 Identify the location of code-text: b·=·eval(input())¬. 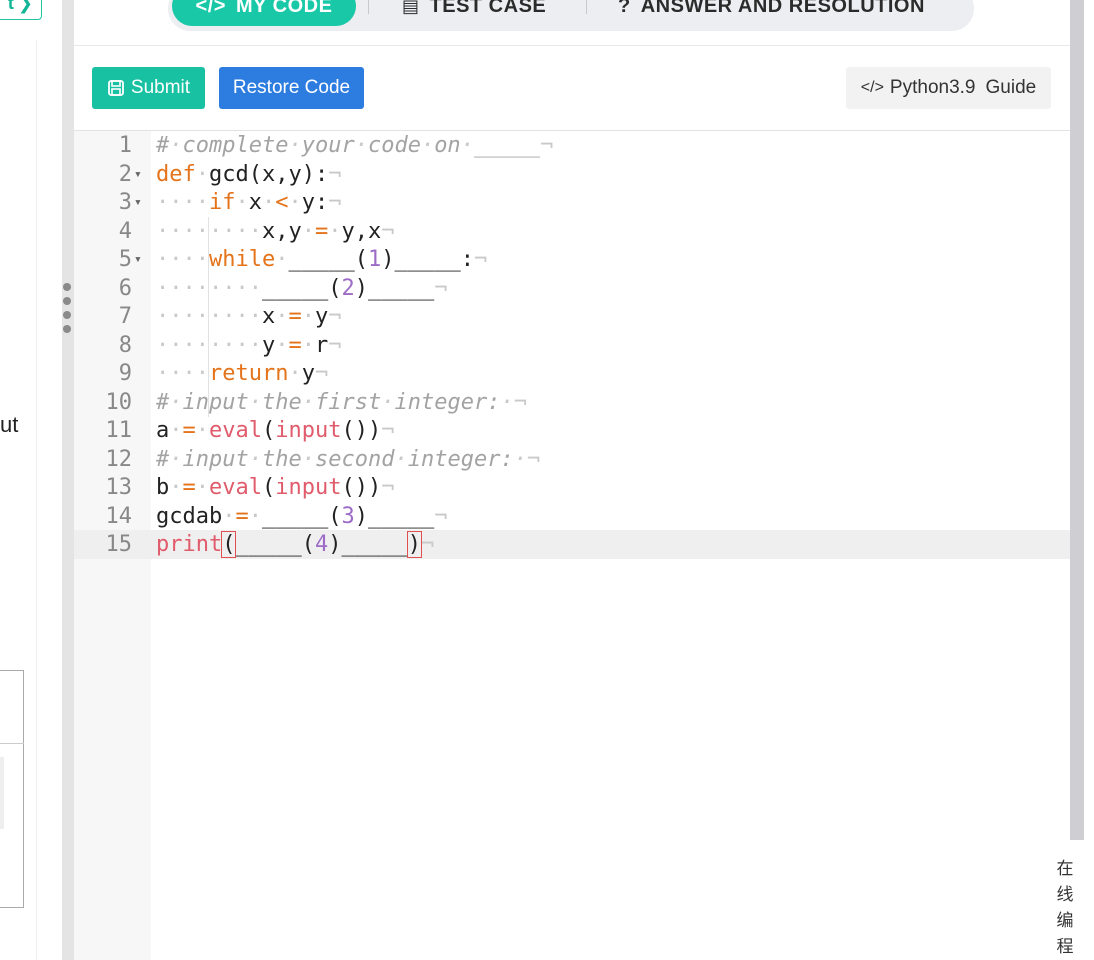
(275, 487).